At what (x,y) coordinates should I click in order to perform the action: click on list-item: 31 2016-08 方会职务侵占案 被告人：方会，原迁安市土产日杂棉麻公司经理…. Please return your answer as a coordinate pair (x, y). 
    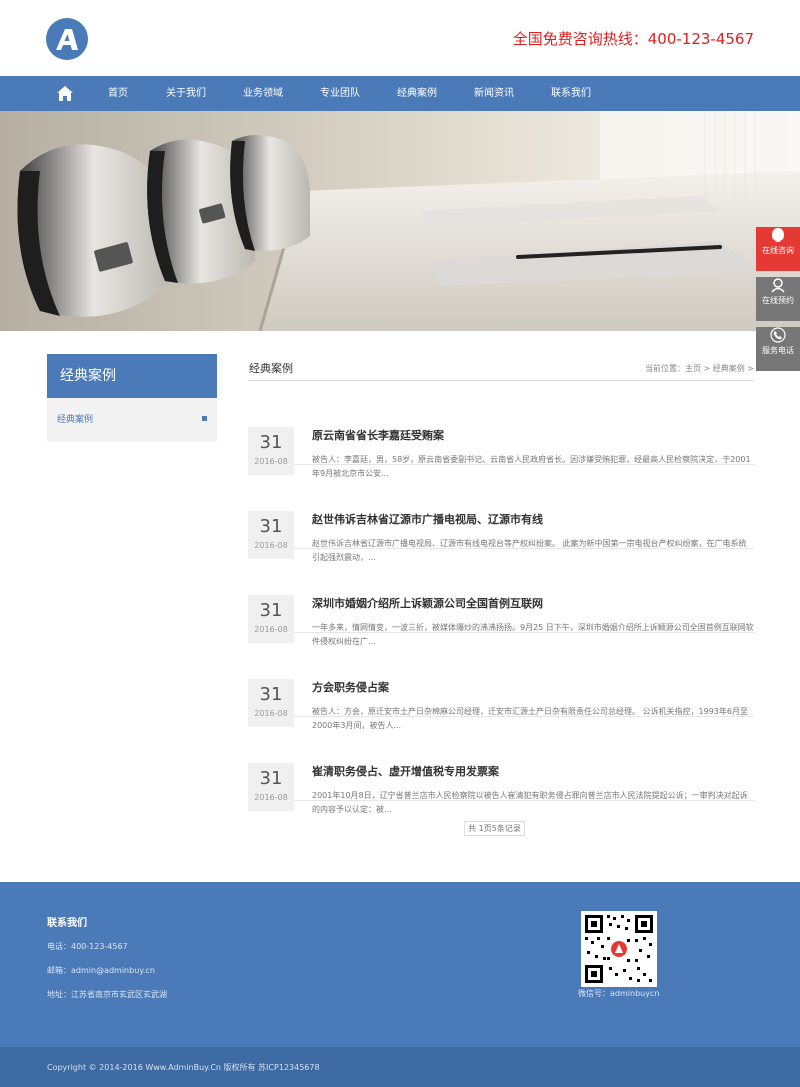
    Looking at the image, I should click on (501, 681).